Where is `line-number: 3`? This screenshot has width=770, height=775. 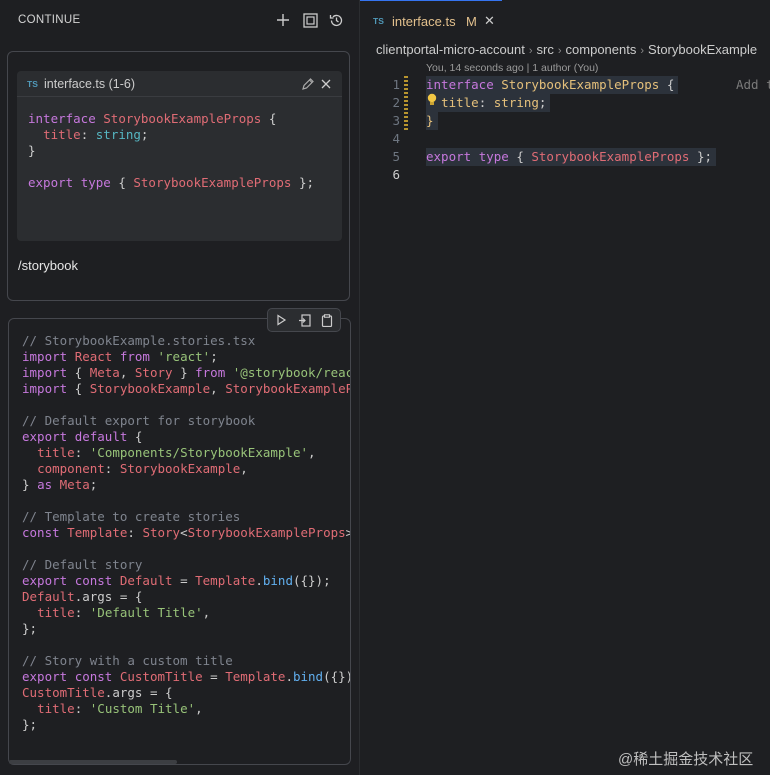 line-number: 3 is located at coordinates (396, 120).